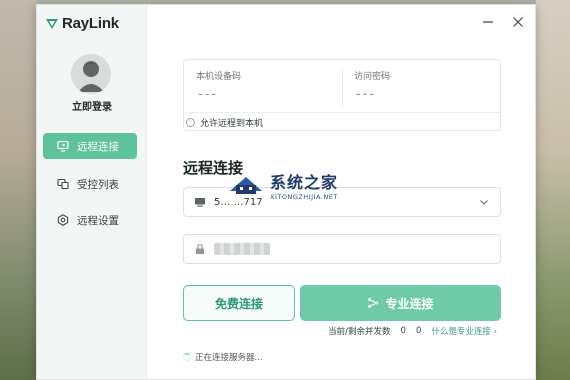  What do you see at coordinates (232, 123) in the screenshot?
I see `allow-remote-label: 允许远程到本机` at bounding box center [232, 123].